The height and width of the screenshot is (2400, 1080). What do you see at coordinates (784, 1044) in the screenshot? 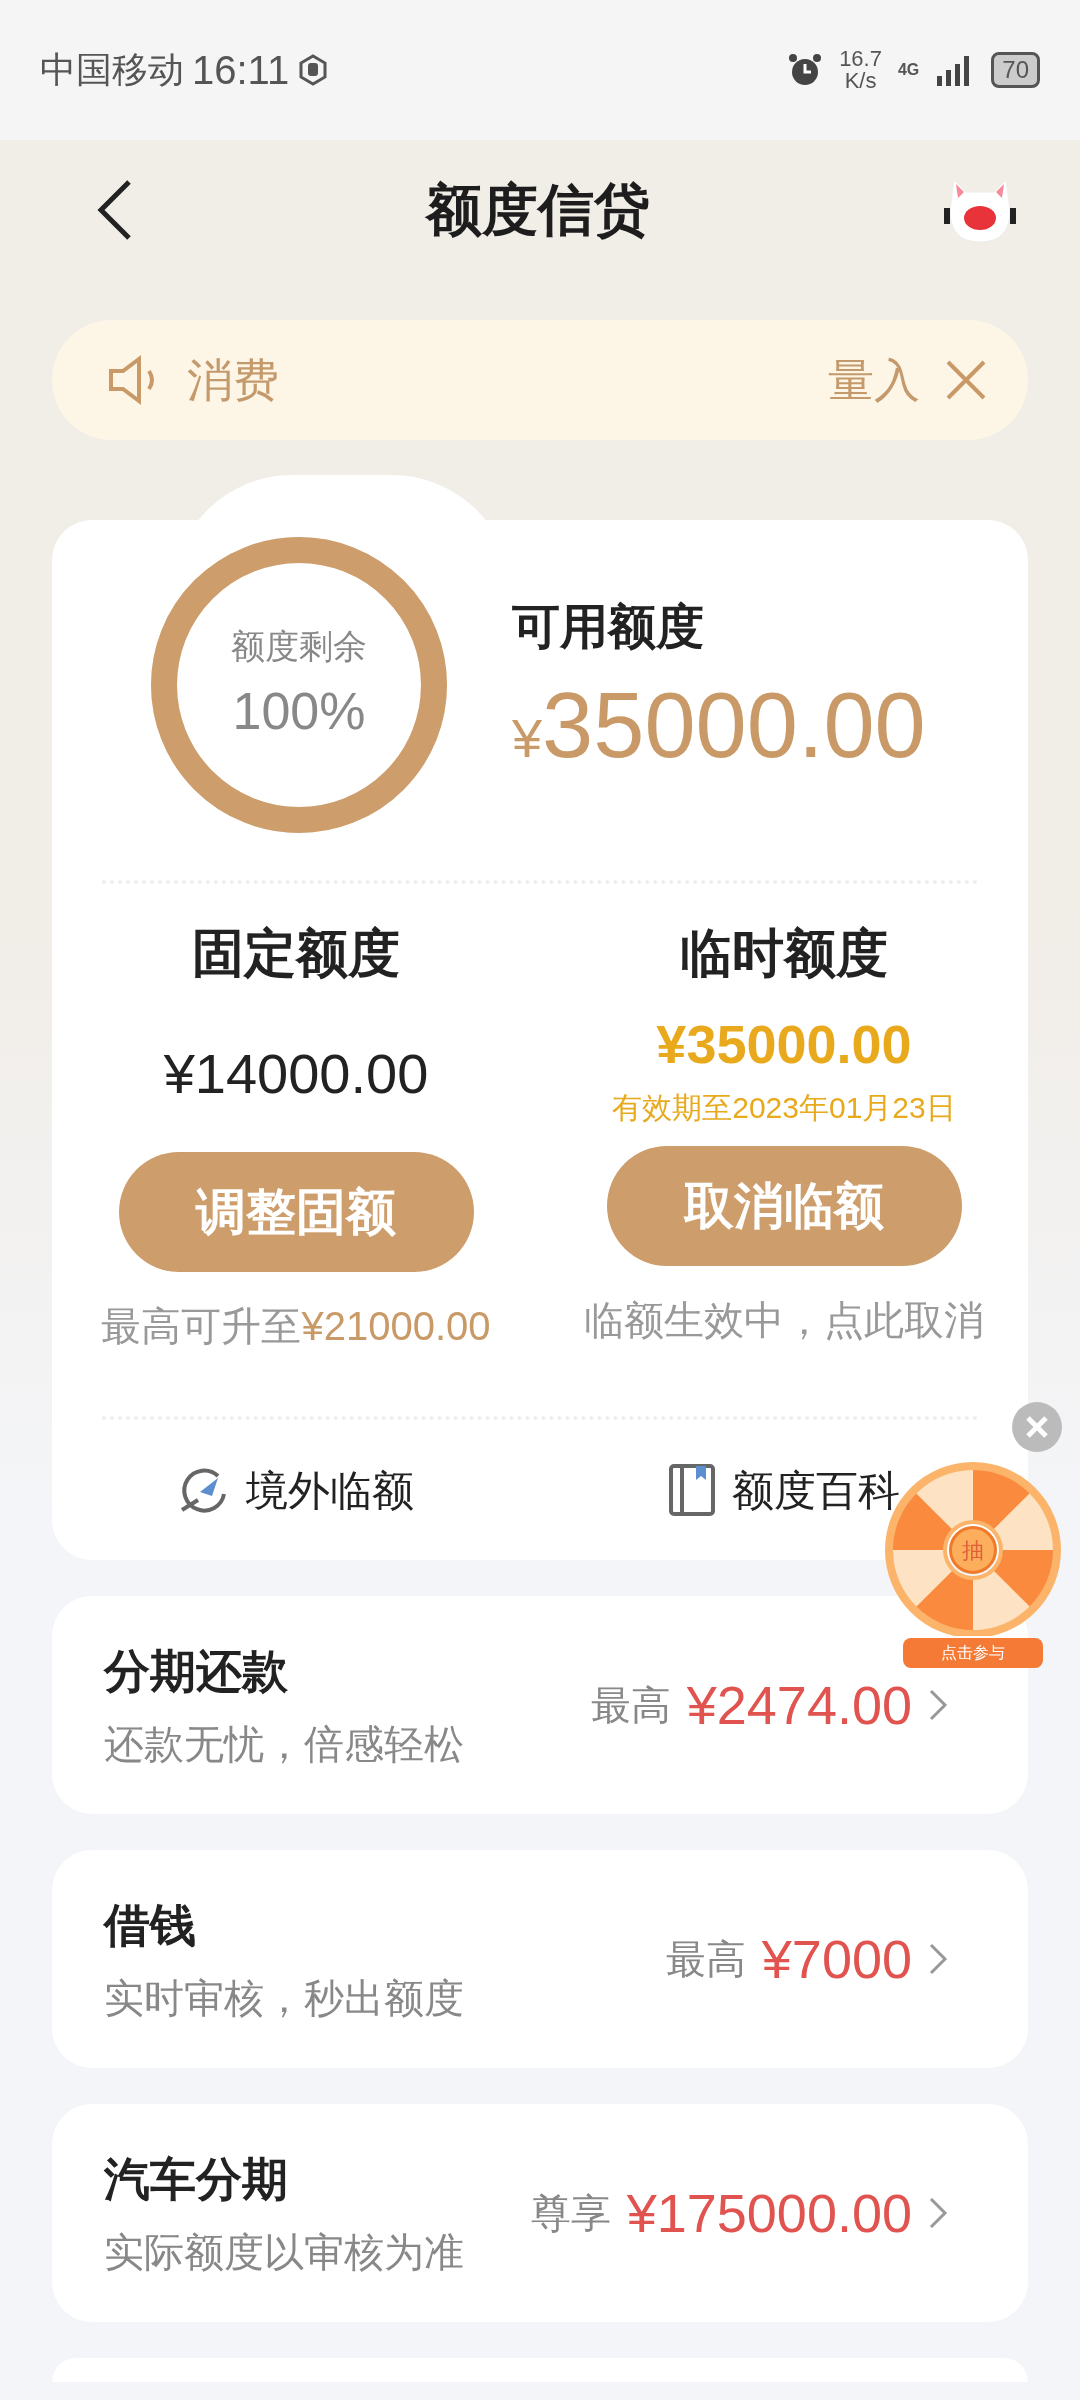
I see `quota-amount: ¥35000.00` at bounding box center [784, 1044].